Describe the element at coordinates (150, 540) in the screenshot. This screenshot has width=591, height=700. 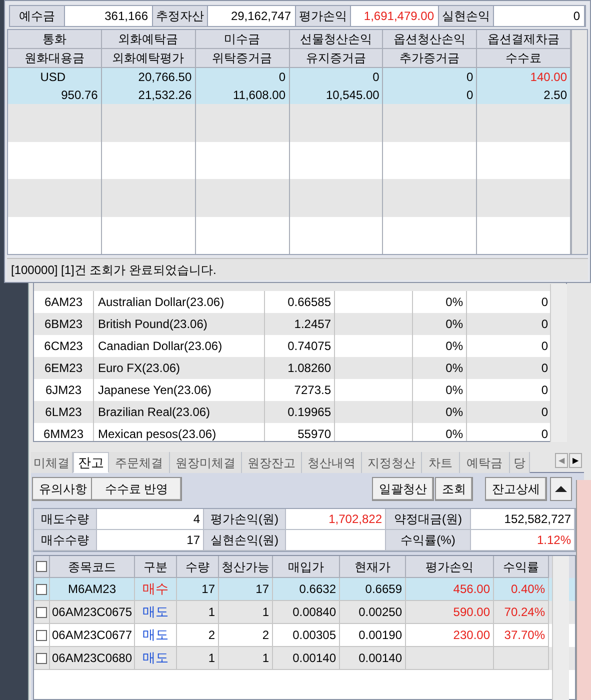
I see `summary-value: 17` at that location.